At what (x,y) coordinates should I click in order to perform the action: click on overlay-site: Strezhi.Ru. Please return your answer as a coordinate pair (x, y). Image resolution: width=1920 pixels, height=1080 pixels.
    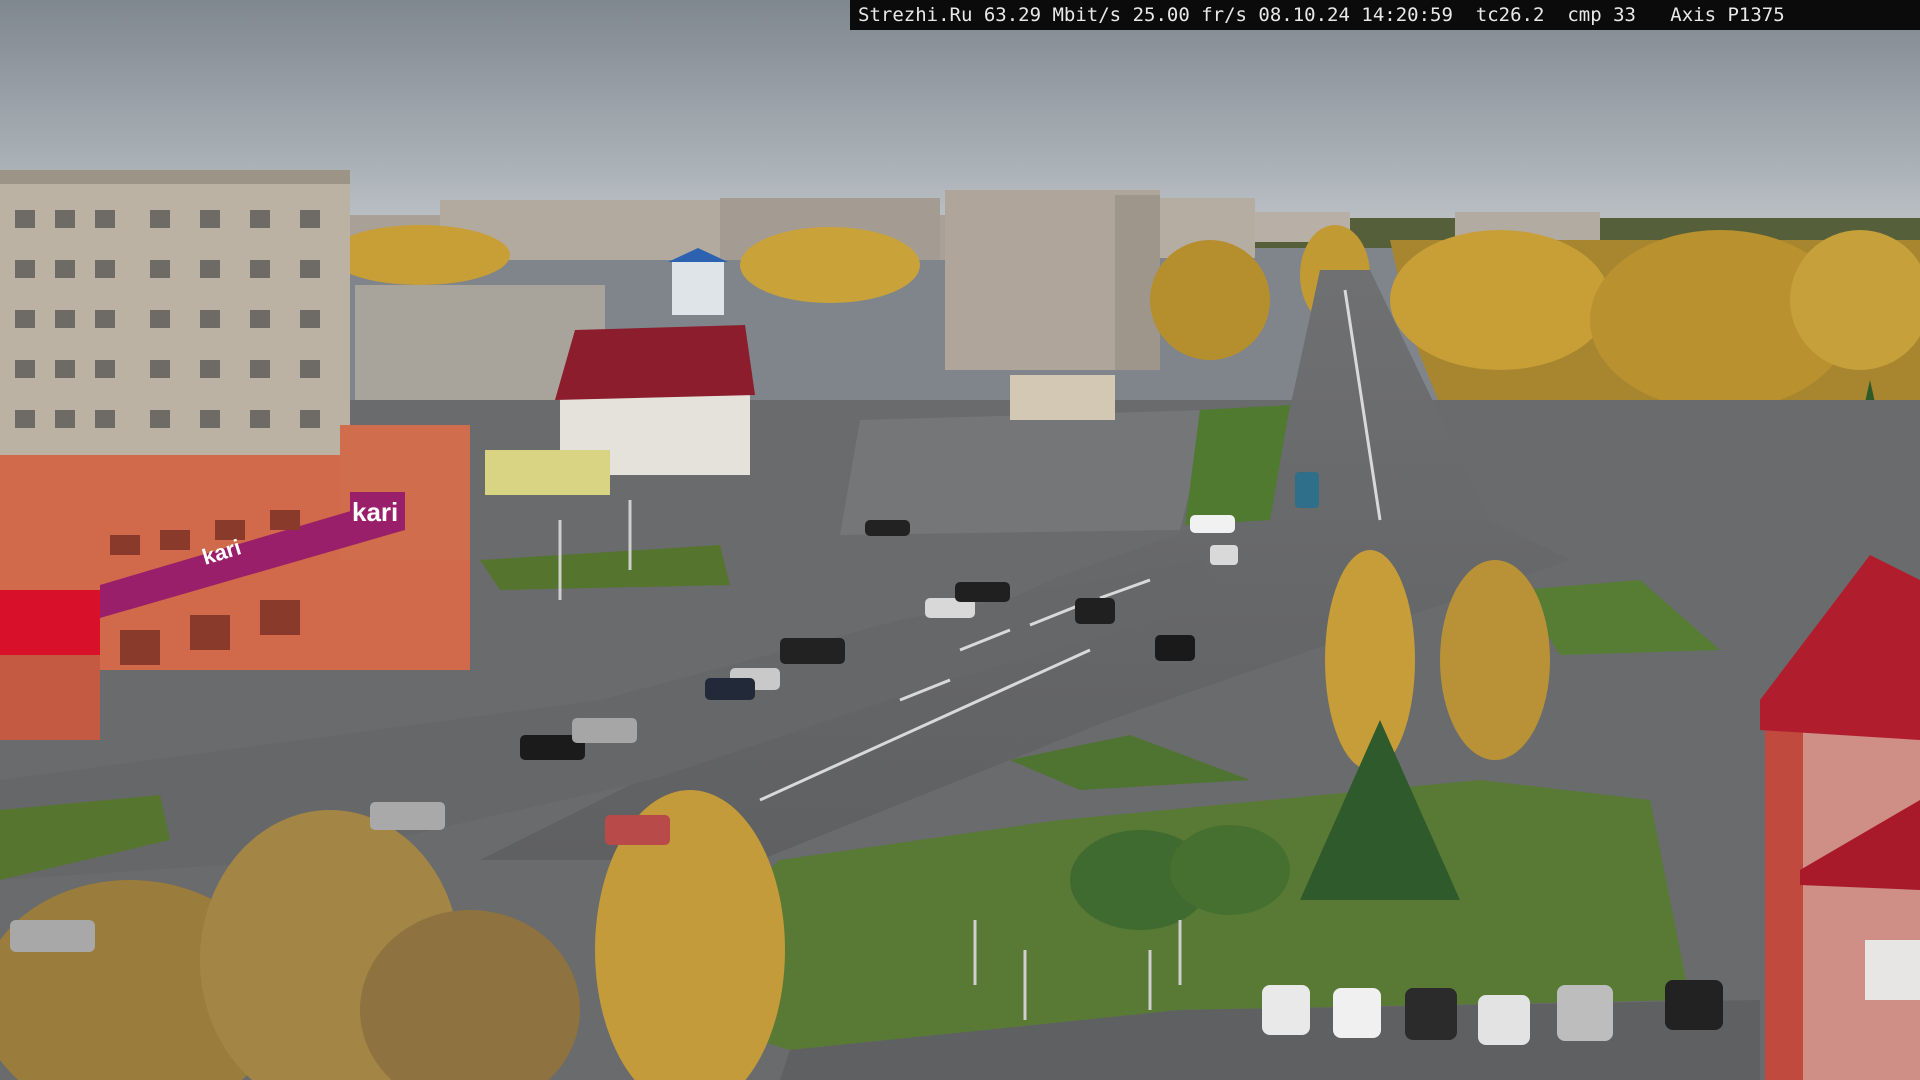
    Looking at the image, I should click on (915, 15).